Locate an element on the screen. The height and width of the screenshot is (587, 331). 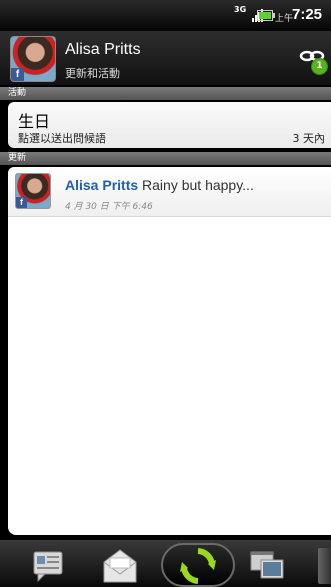
link-count-badge: 1 is located at coordinates (319, 66).